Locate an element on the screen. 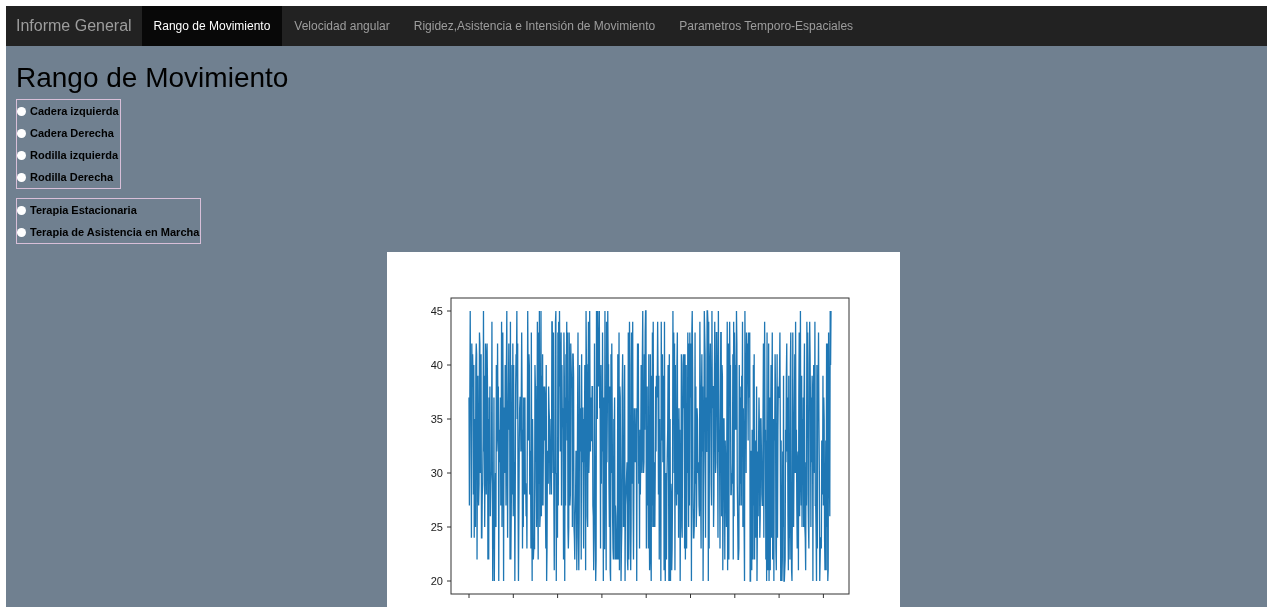 This screenshot has width=1270, height=607. y-tick: 25 is located at coordinates (440, 527).